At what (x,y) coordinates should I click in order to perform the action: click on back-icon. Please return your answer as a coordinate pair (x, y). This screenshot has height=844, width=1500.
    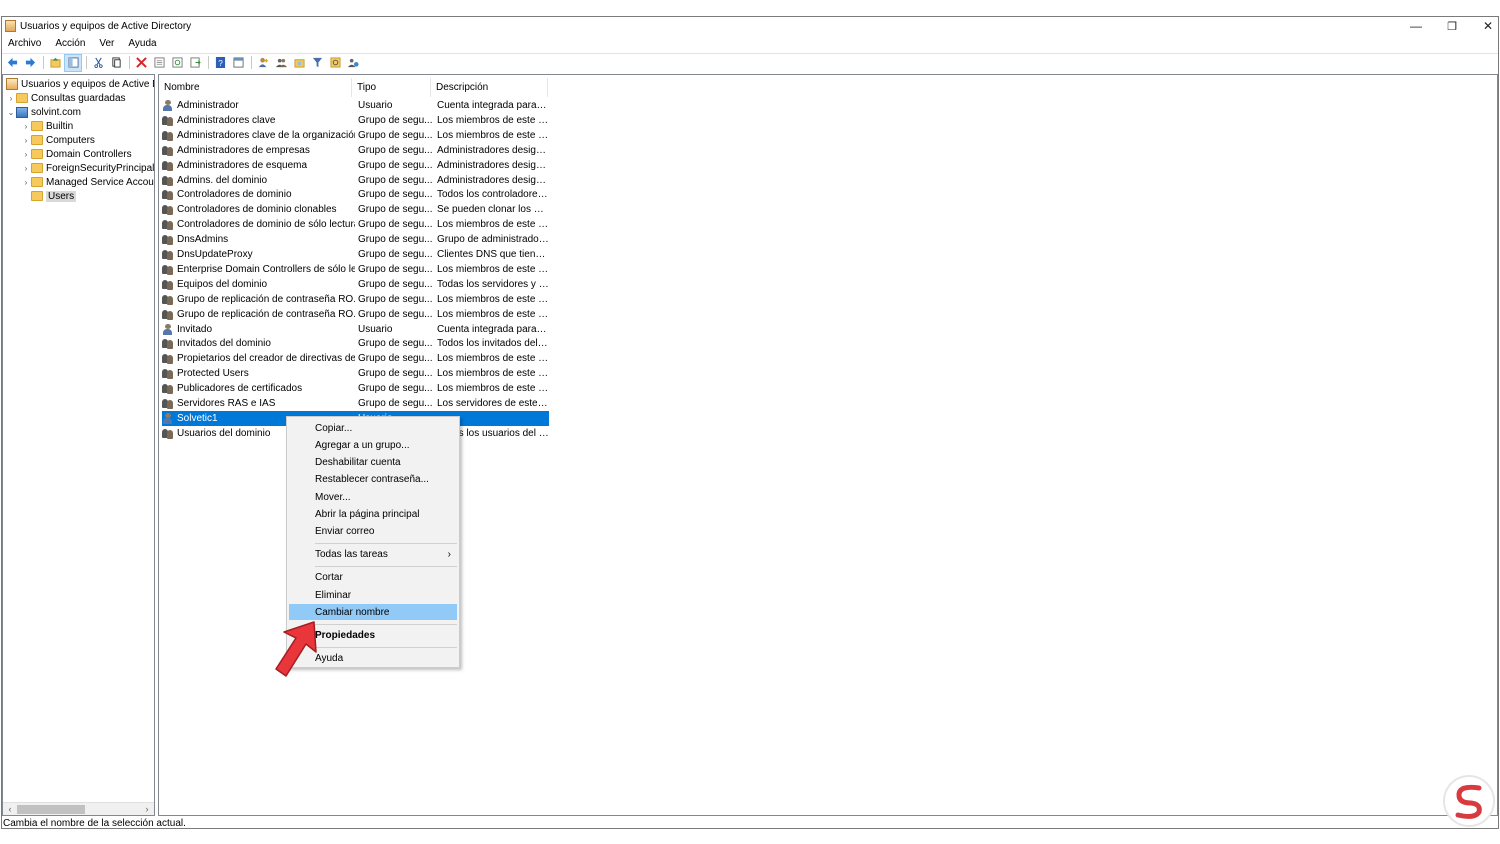
    Looking at the image, I should click on (12, 63).